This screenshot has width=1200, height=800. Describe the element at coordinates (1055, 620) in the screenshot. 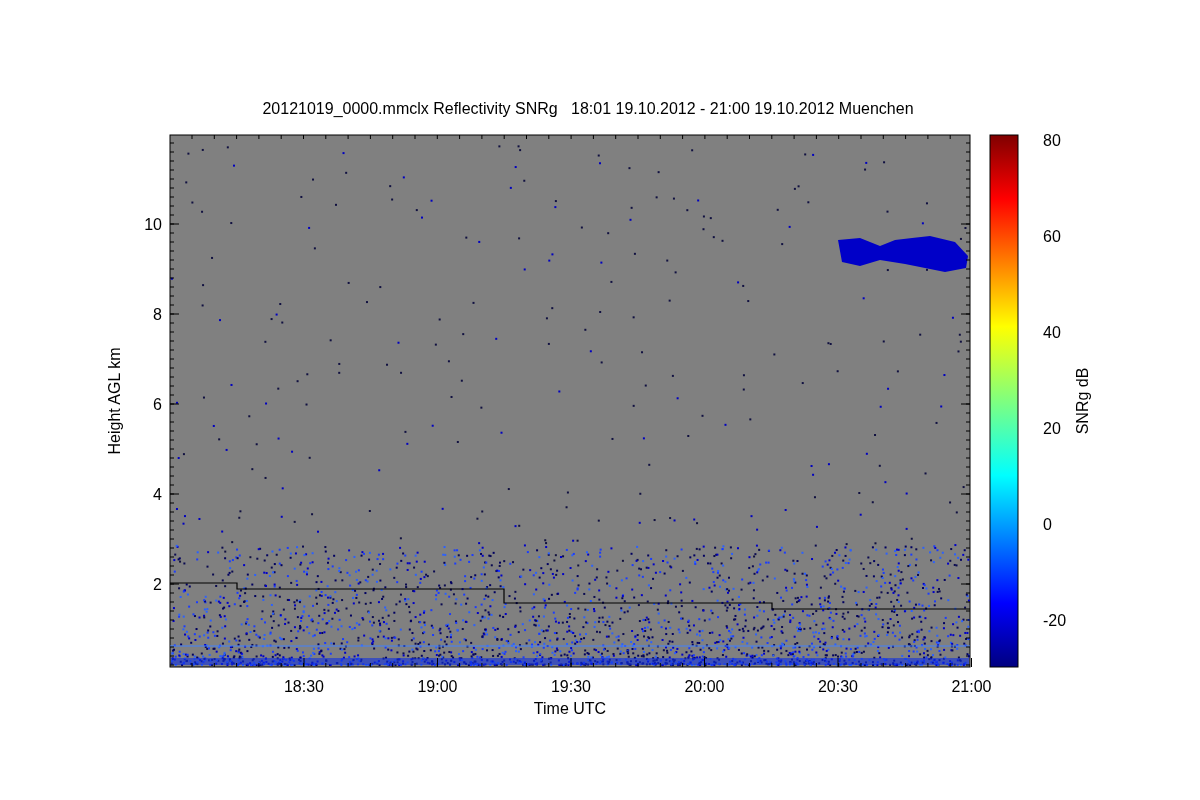

I see `colorbar-tick-label: -20` at that location.